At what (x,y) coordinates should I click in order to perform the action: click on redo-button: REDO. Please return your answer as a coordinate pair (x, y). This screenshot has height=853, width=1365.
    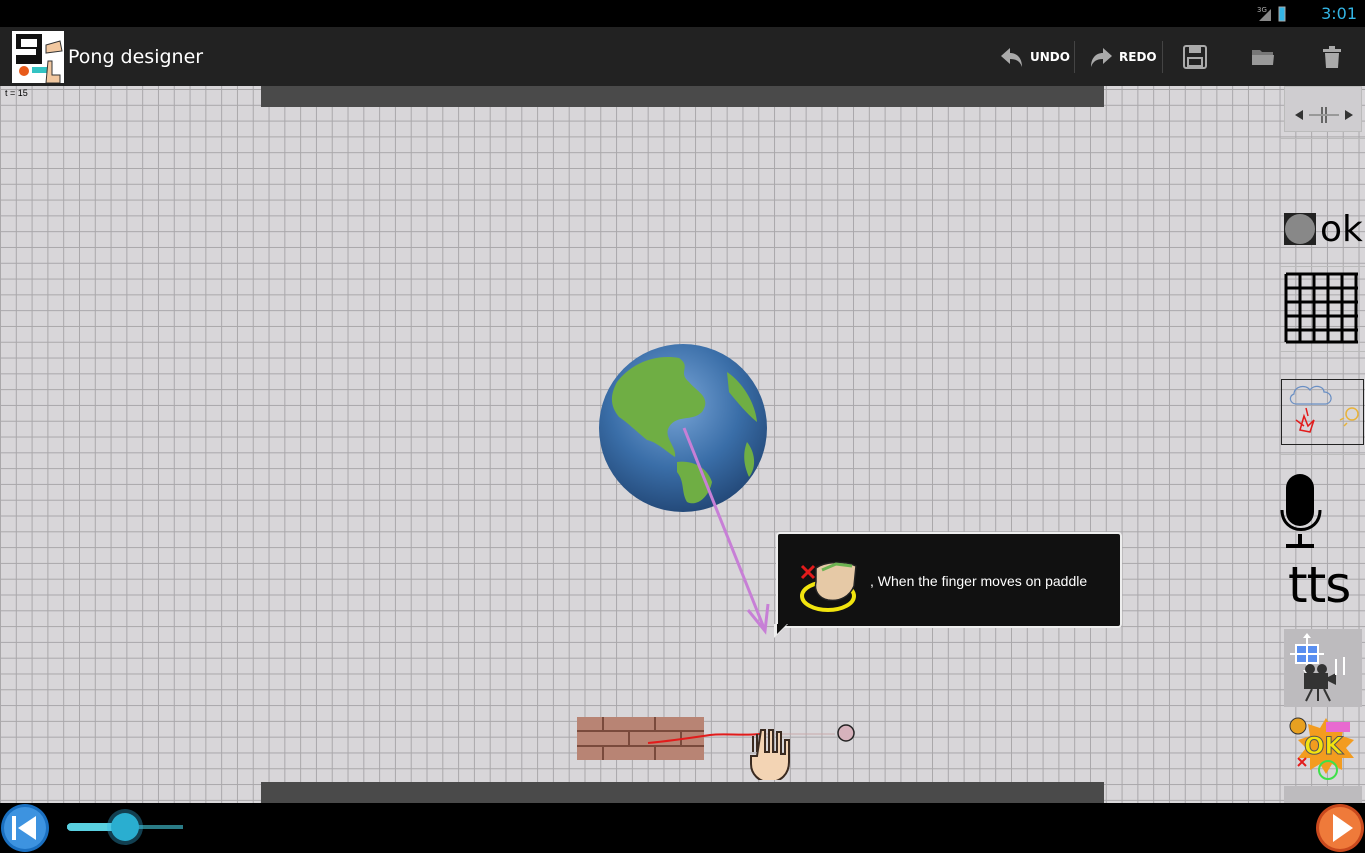
    Looking at the image, I should click on (1122, 56).